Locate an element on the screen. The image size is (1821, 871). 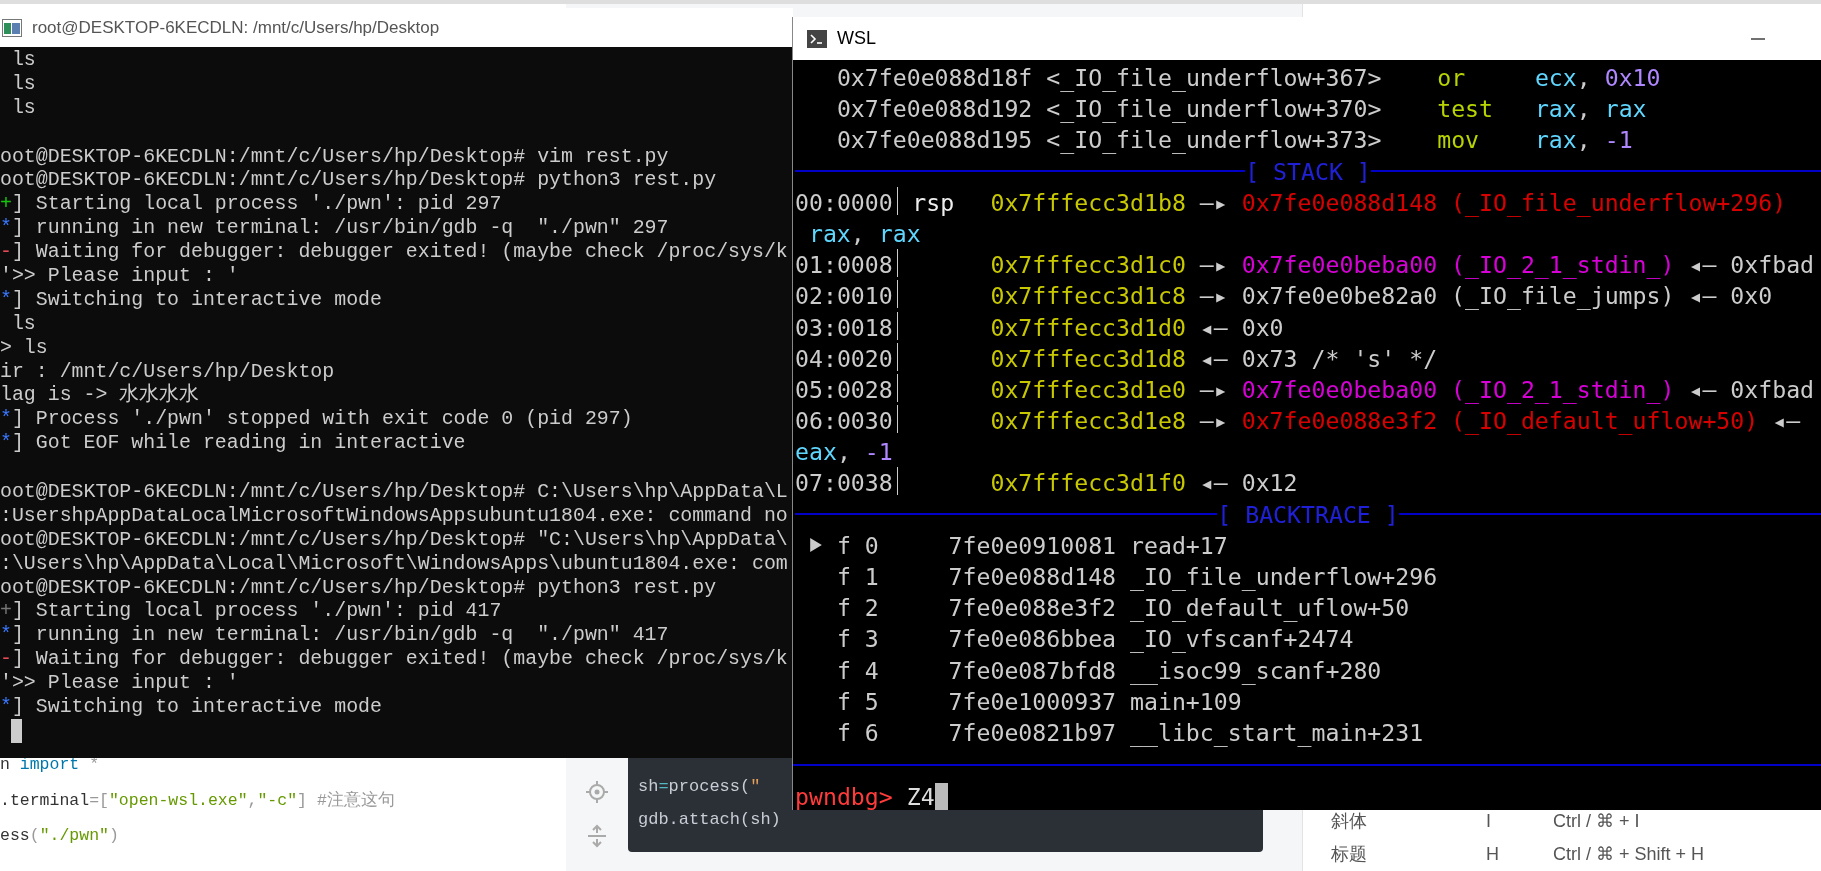
expand-icon is located at coordinates (597, 836).